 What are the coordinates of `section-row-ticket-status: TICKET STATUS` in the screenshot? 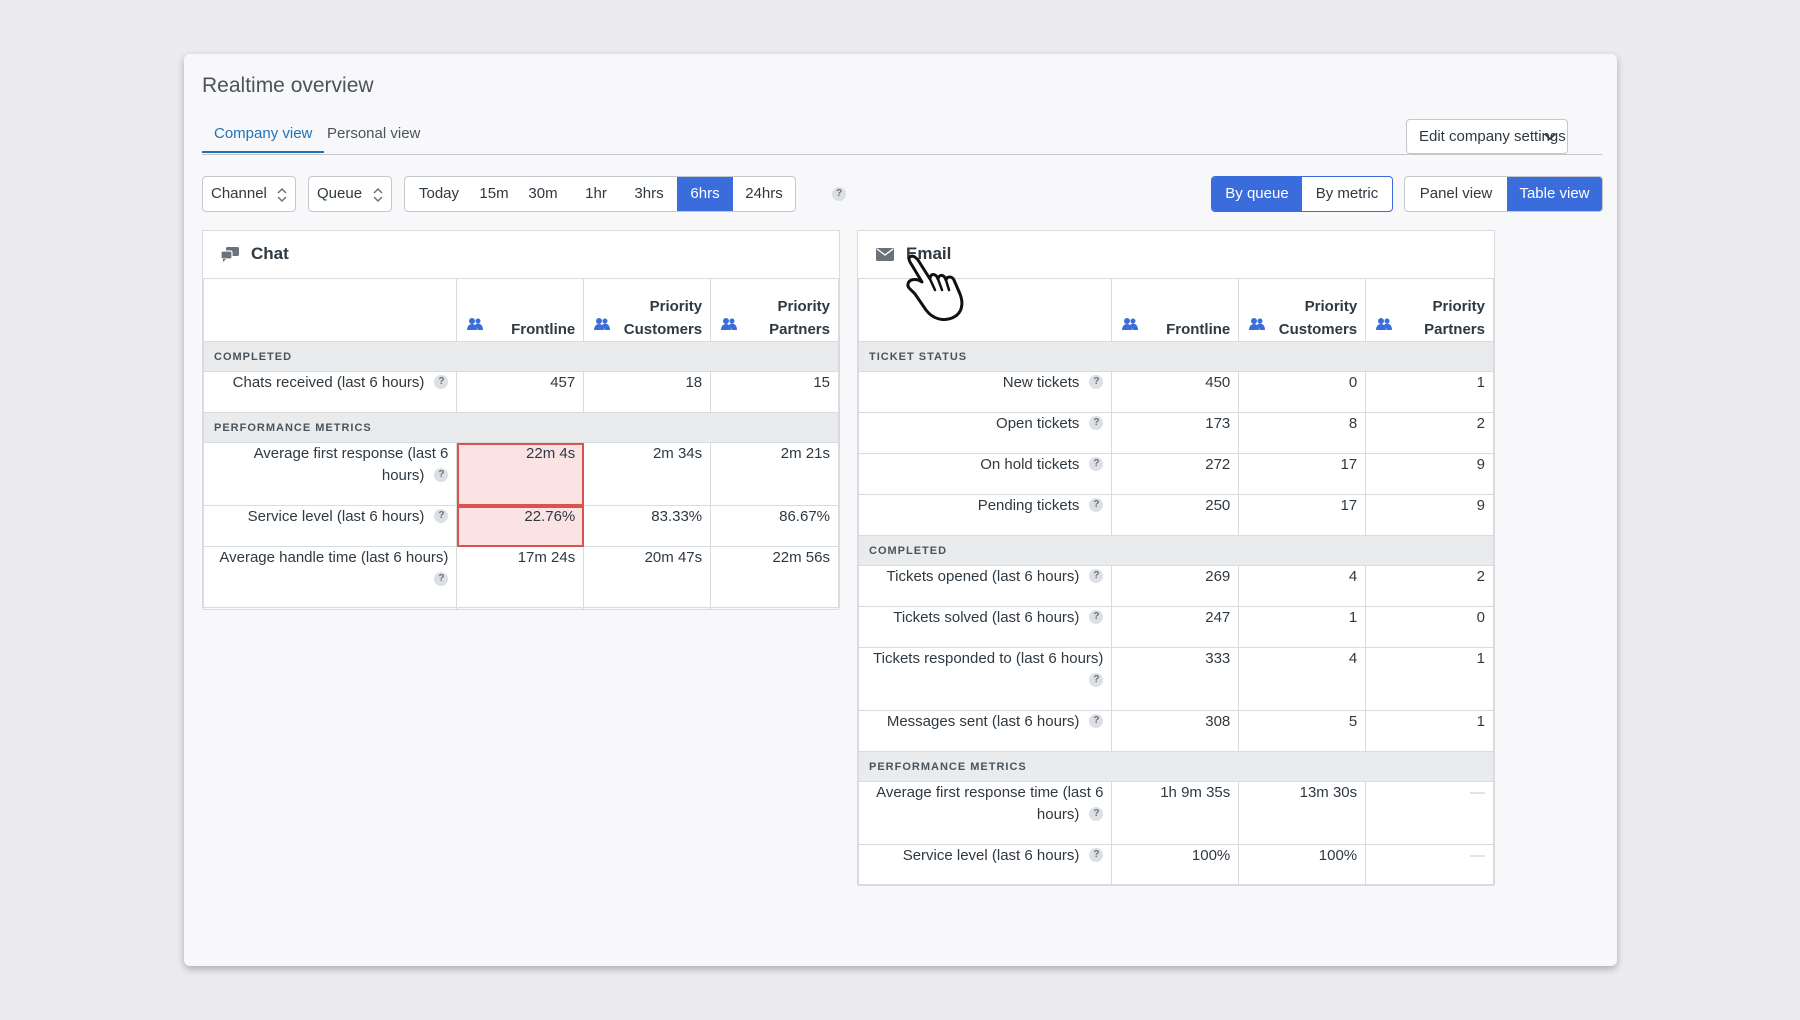 It's located at (1176, 356).